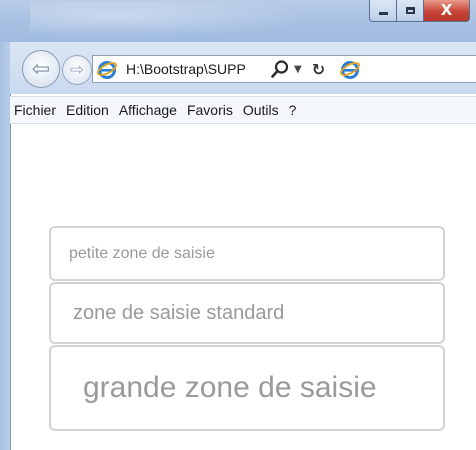 The image size is (476, 450). I want to click on large-input-placeholder: grande zone de saisie, so click(230, 387).